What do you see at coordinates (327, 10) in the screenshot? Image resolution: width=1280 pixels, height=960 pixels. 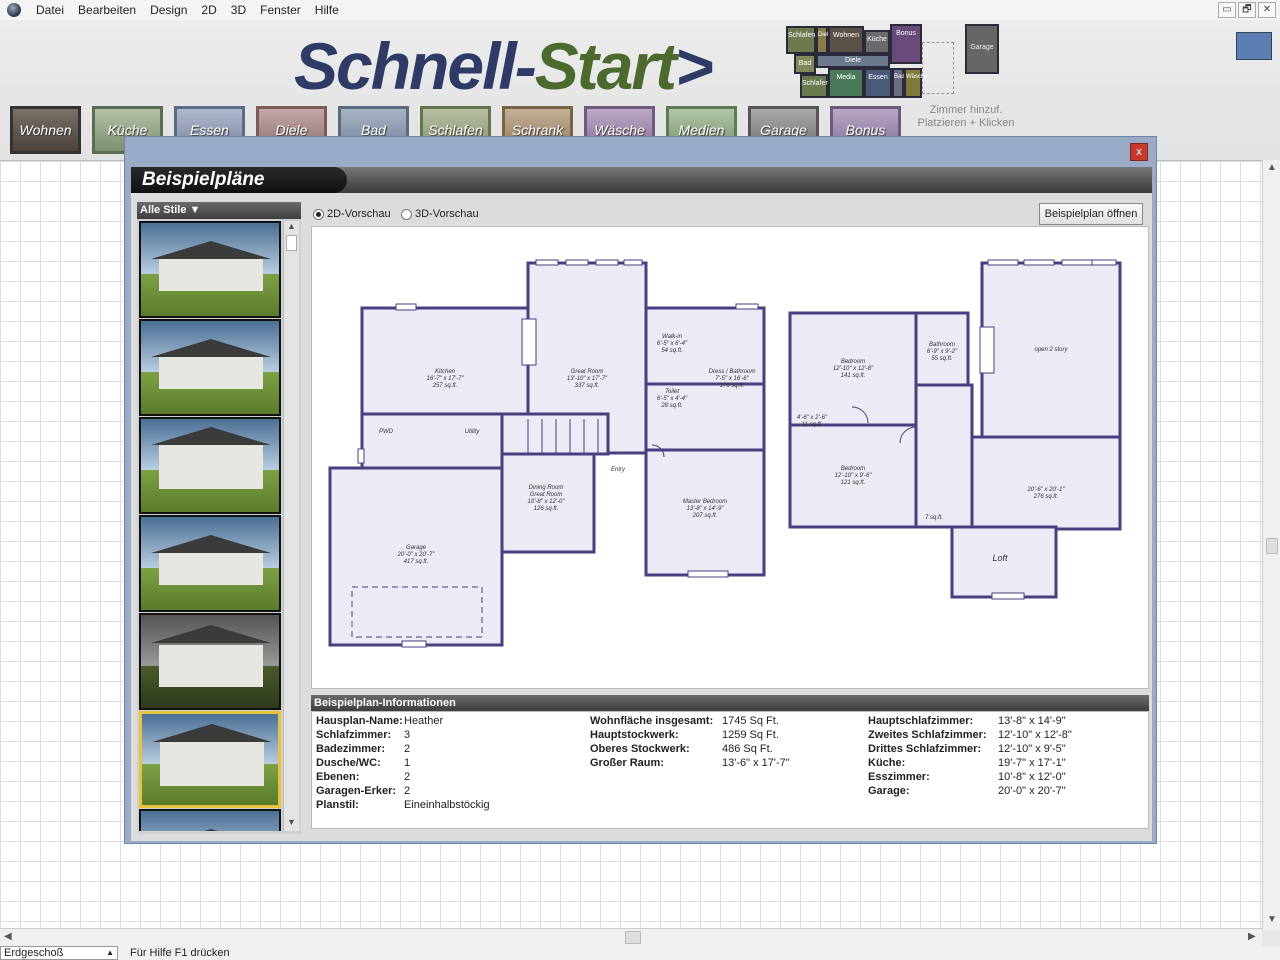 I see `menu-hilfe: Hilfe` at bounding box center [327, 10].